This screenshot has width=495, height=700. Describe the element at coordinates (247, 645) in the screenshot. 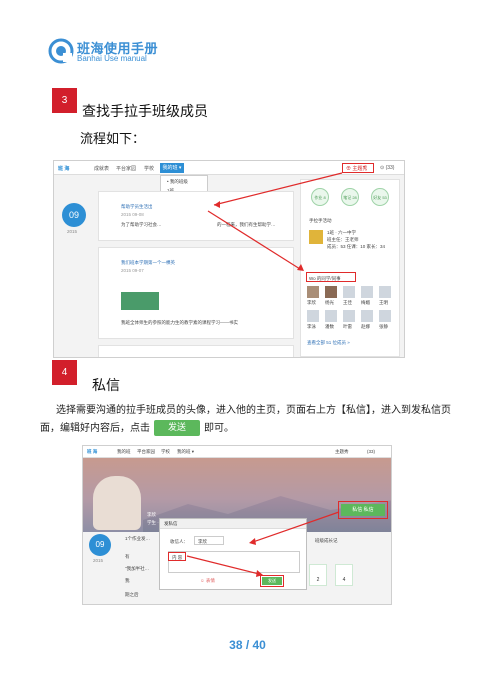

I see `page-number: 38 / 40` at that location.